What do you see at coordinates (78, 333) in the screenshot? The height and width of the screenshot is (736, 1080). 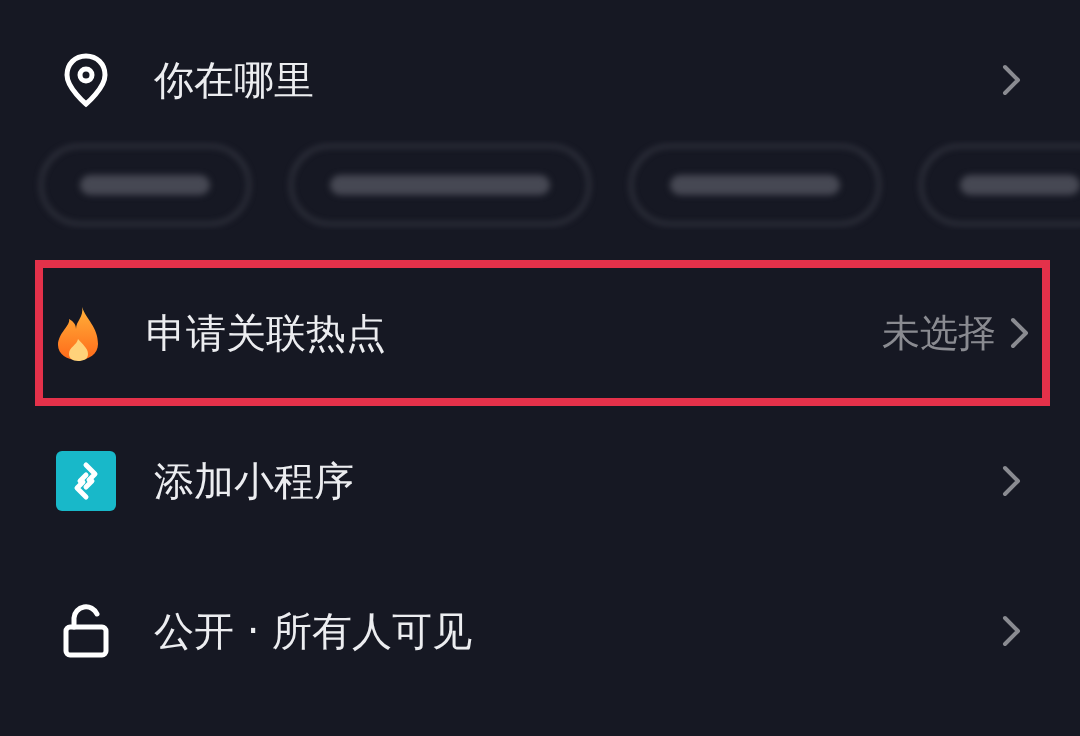 I see `flame-icon` at bounding box center [78, 333].